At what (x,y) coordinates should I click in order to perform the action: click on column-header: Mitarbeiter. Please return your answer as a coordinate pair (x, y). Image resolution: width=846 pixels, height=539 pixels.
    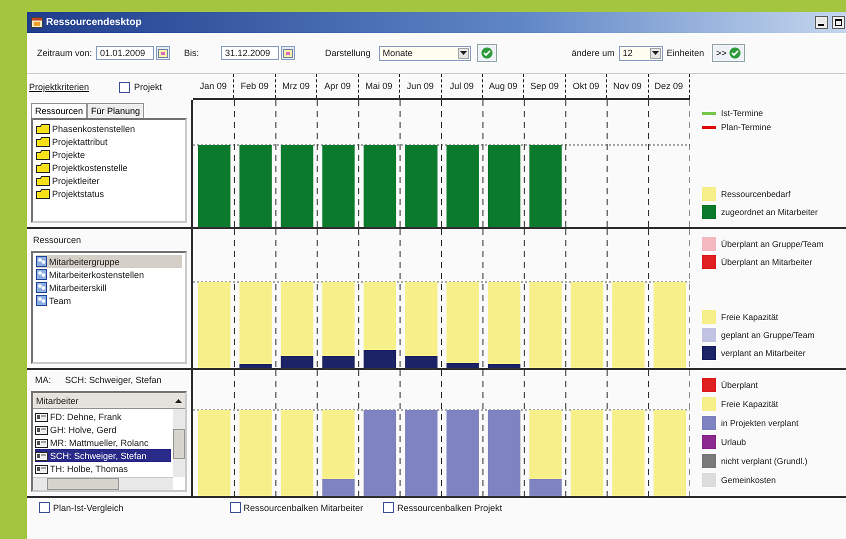
    Looking at the image, I should click on (109, 401).